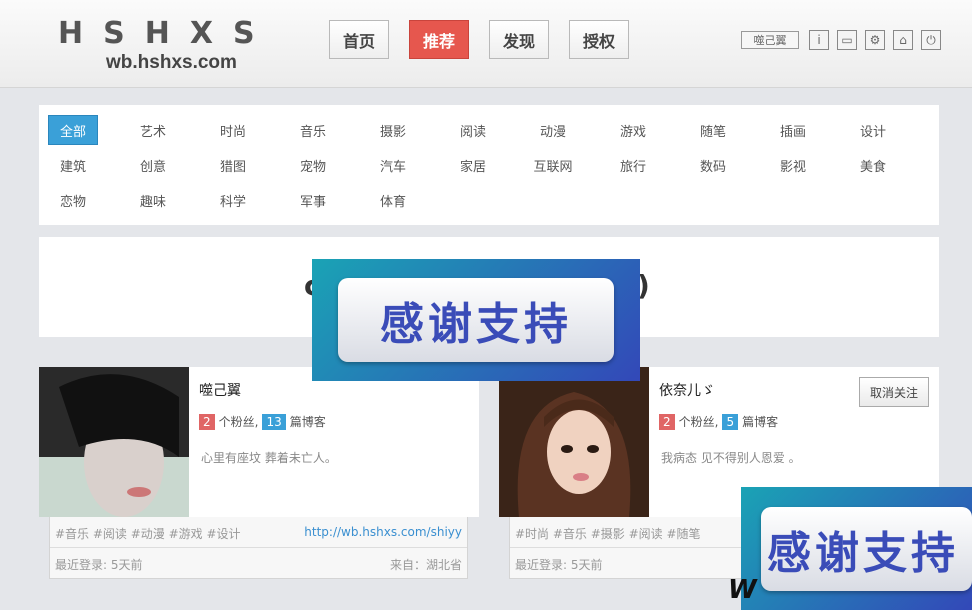 The image size is (972, 610). I want to click on user-origin: 来自：湖北省, so click(425, 565).